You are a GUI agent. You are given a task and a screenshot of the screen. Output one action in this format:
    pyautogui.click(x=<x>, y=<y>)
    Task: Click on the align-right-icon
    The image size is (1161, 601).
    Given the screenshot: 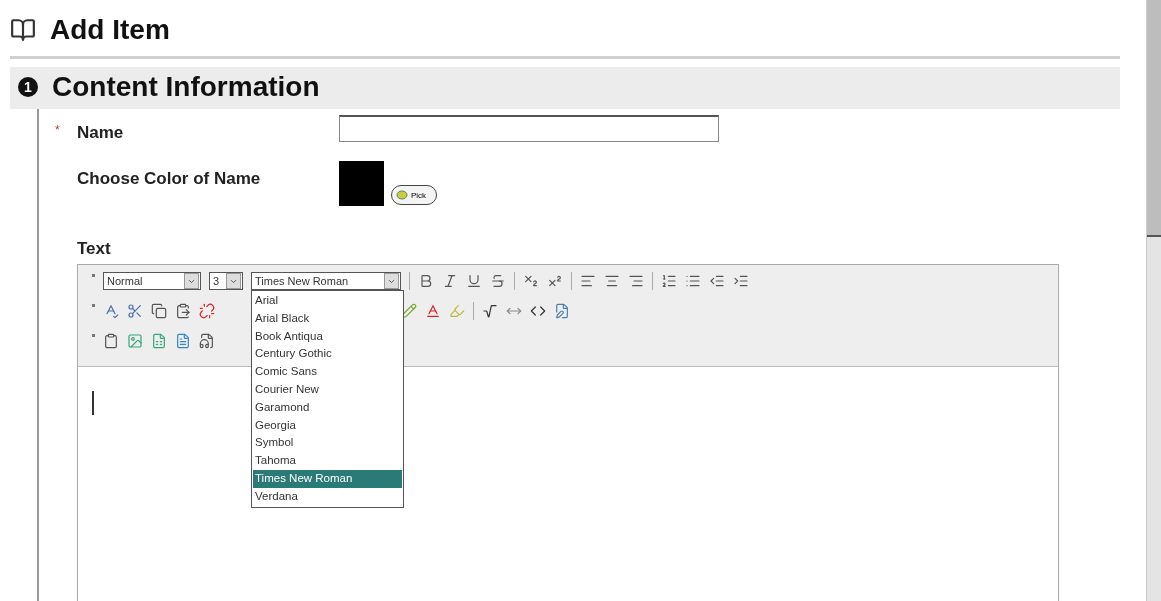 What is the action you would take?
    pyautogui.click(x=636, y=281)
    